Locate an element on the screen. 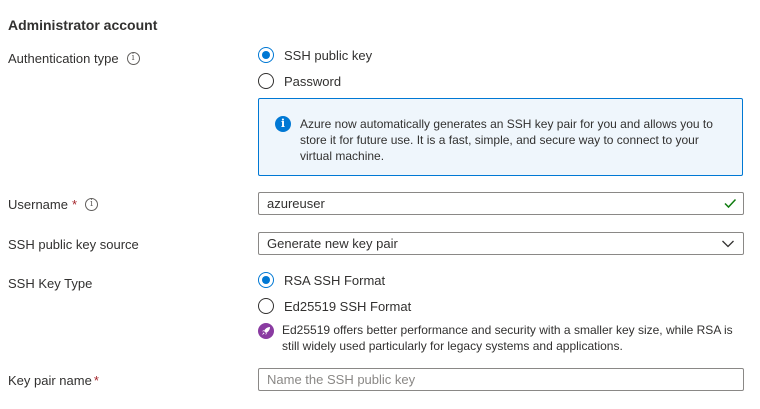  username-label-text: Username is located at coordinates (38, 204).